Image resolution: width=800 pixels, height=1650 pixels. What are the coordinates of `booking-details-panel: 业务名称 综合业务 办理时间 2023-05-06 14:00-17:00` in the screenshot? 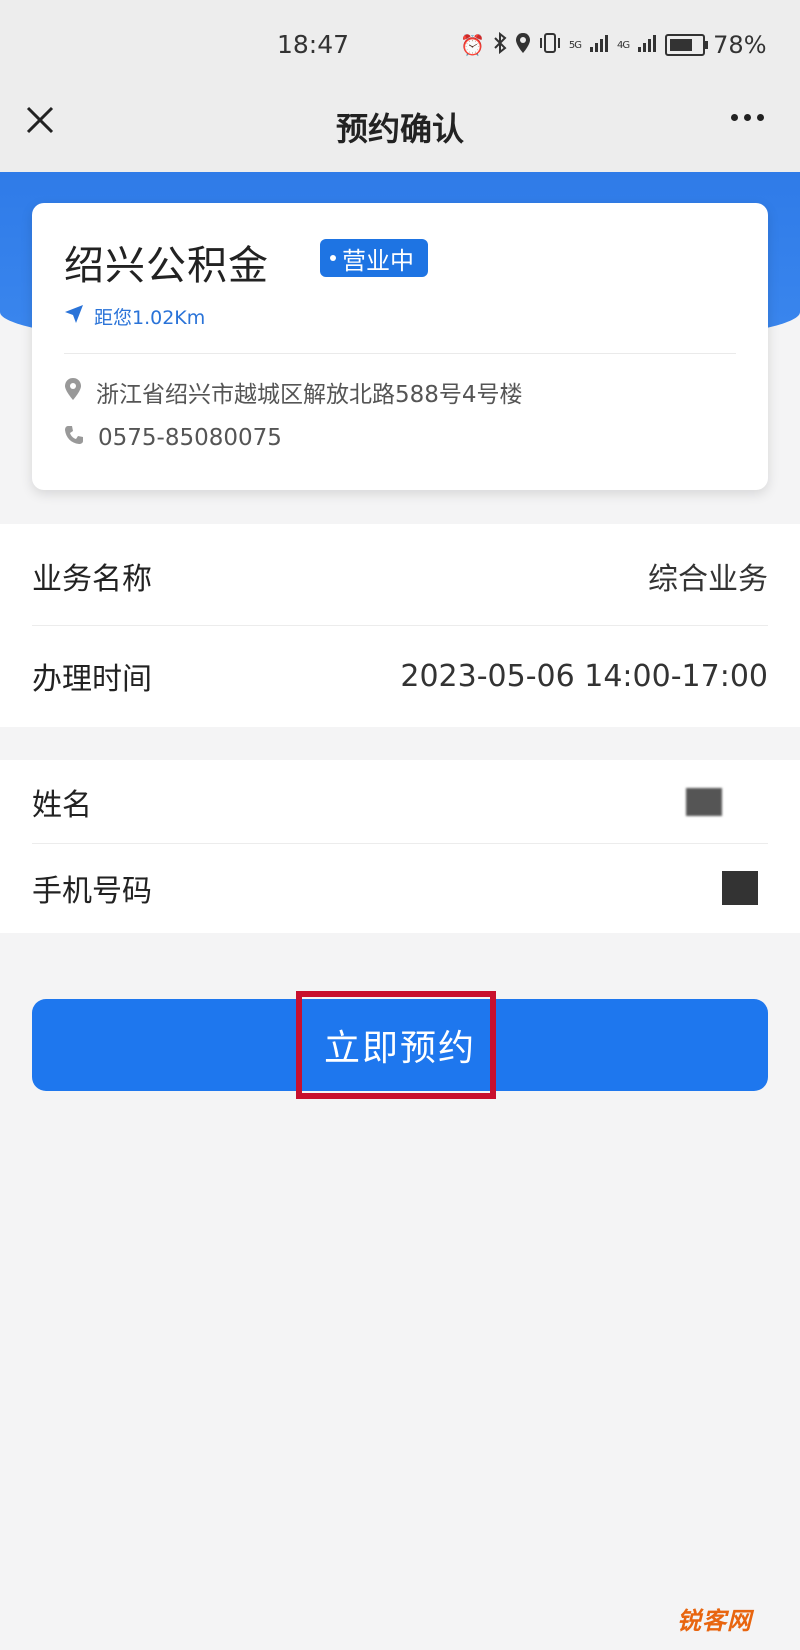 It's located at (400, 625).